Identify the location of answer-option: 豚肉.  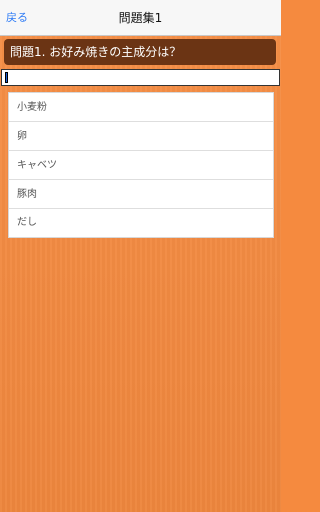
(141, 194).